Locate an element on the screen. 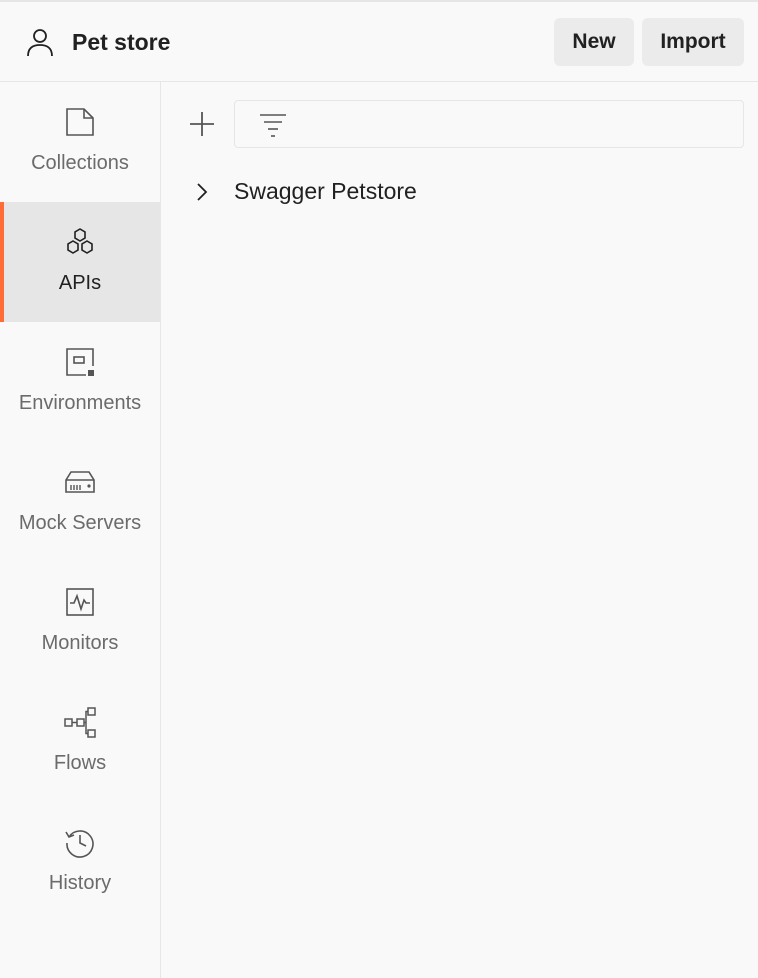 This screenshot has height=978, width=758. apis-icon is located at coordinates (80, 241).